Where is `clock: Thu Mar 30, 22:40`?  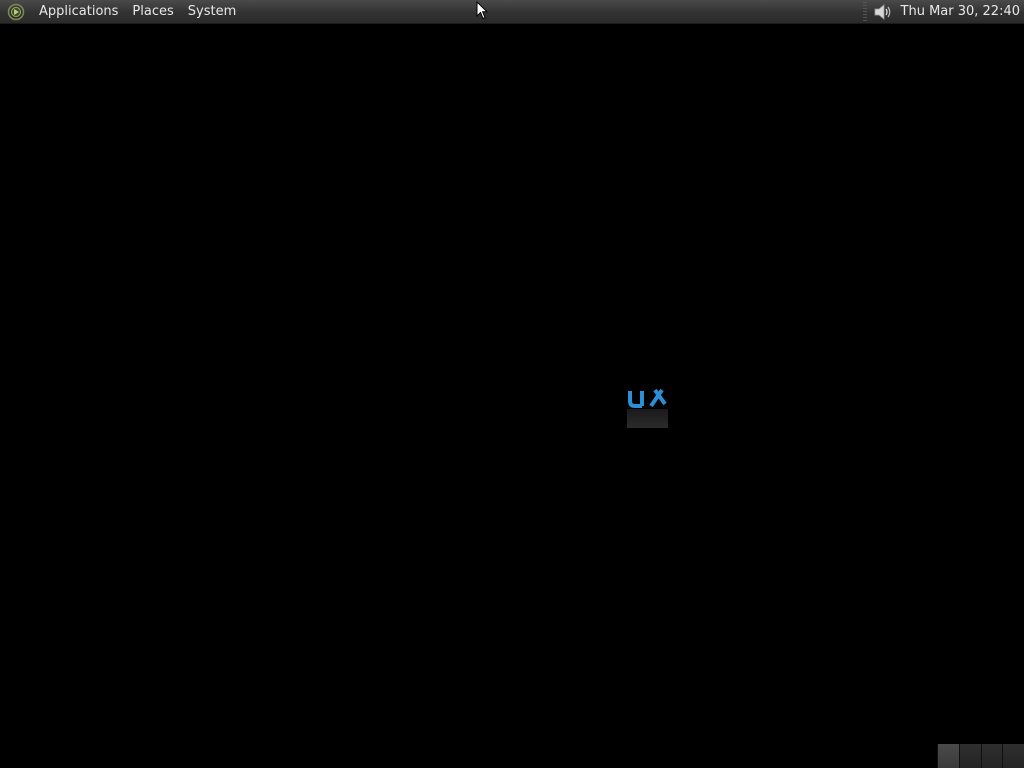
clock: Thu Mar 30, 22:40 is located at coordinates (962, 12).